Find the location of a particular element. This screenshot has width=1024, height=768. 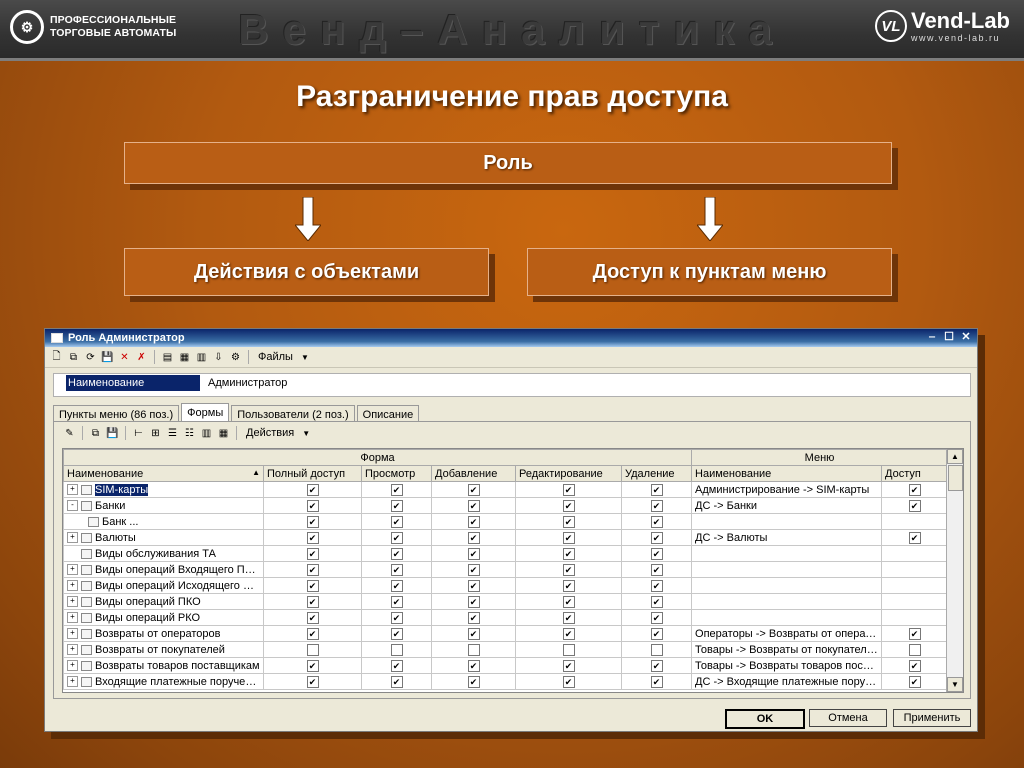

table-row: + Виды операций ПКО ✔ ✔ ✔ ✔ ✔ is located at coordinates (506, 601).